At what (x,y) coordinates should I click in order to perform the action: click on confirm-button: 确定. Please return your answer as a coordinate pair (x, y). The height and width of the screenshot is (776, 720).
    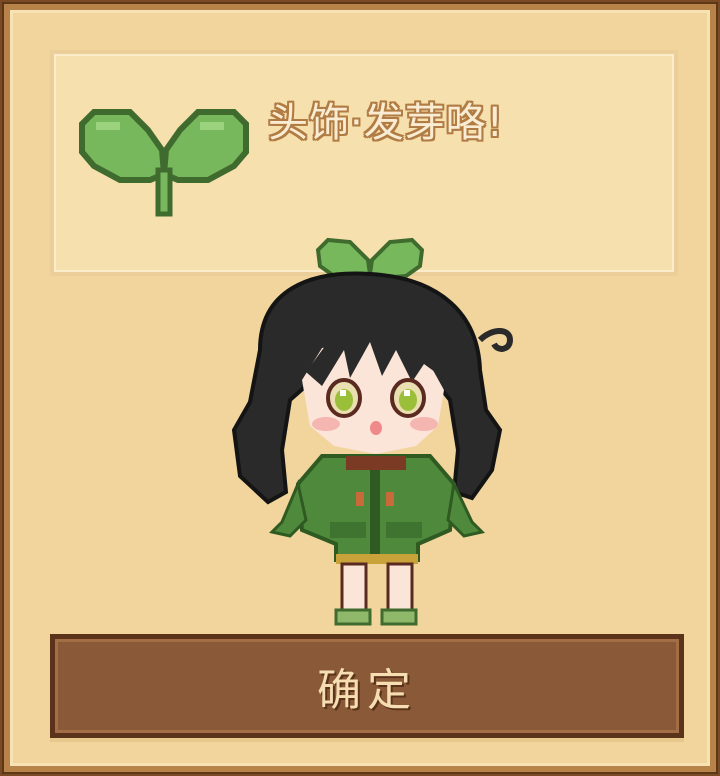
    Looking at the image, I should click on (367, 686).